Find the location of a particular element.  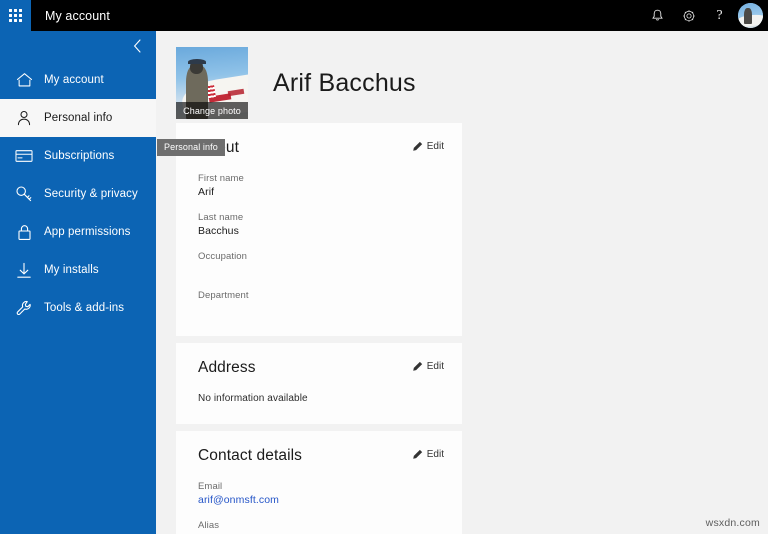

sidebar-item-subscriptions: Subscriptions is located at coordinates (78, 156).